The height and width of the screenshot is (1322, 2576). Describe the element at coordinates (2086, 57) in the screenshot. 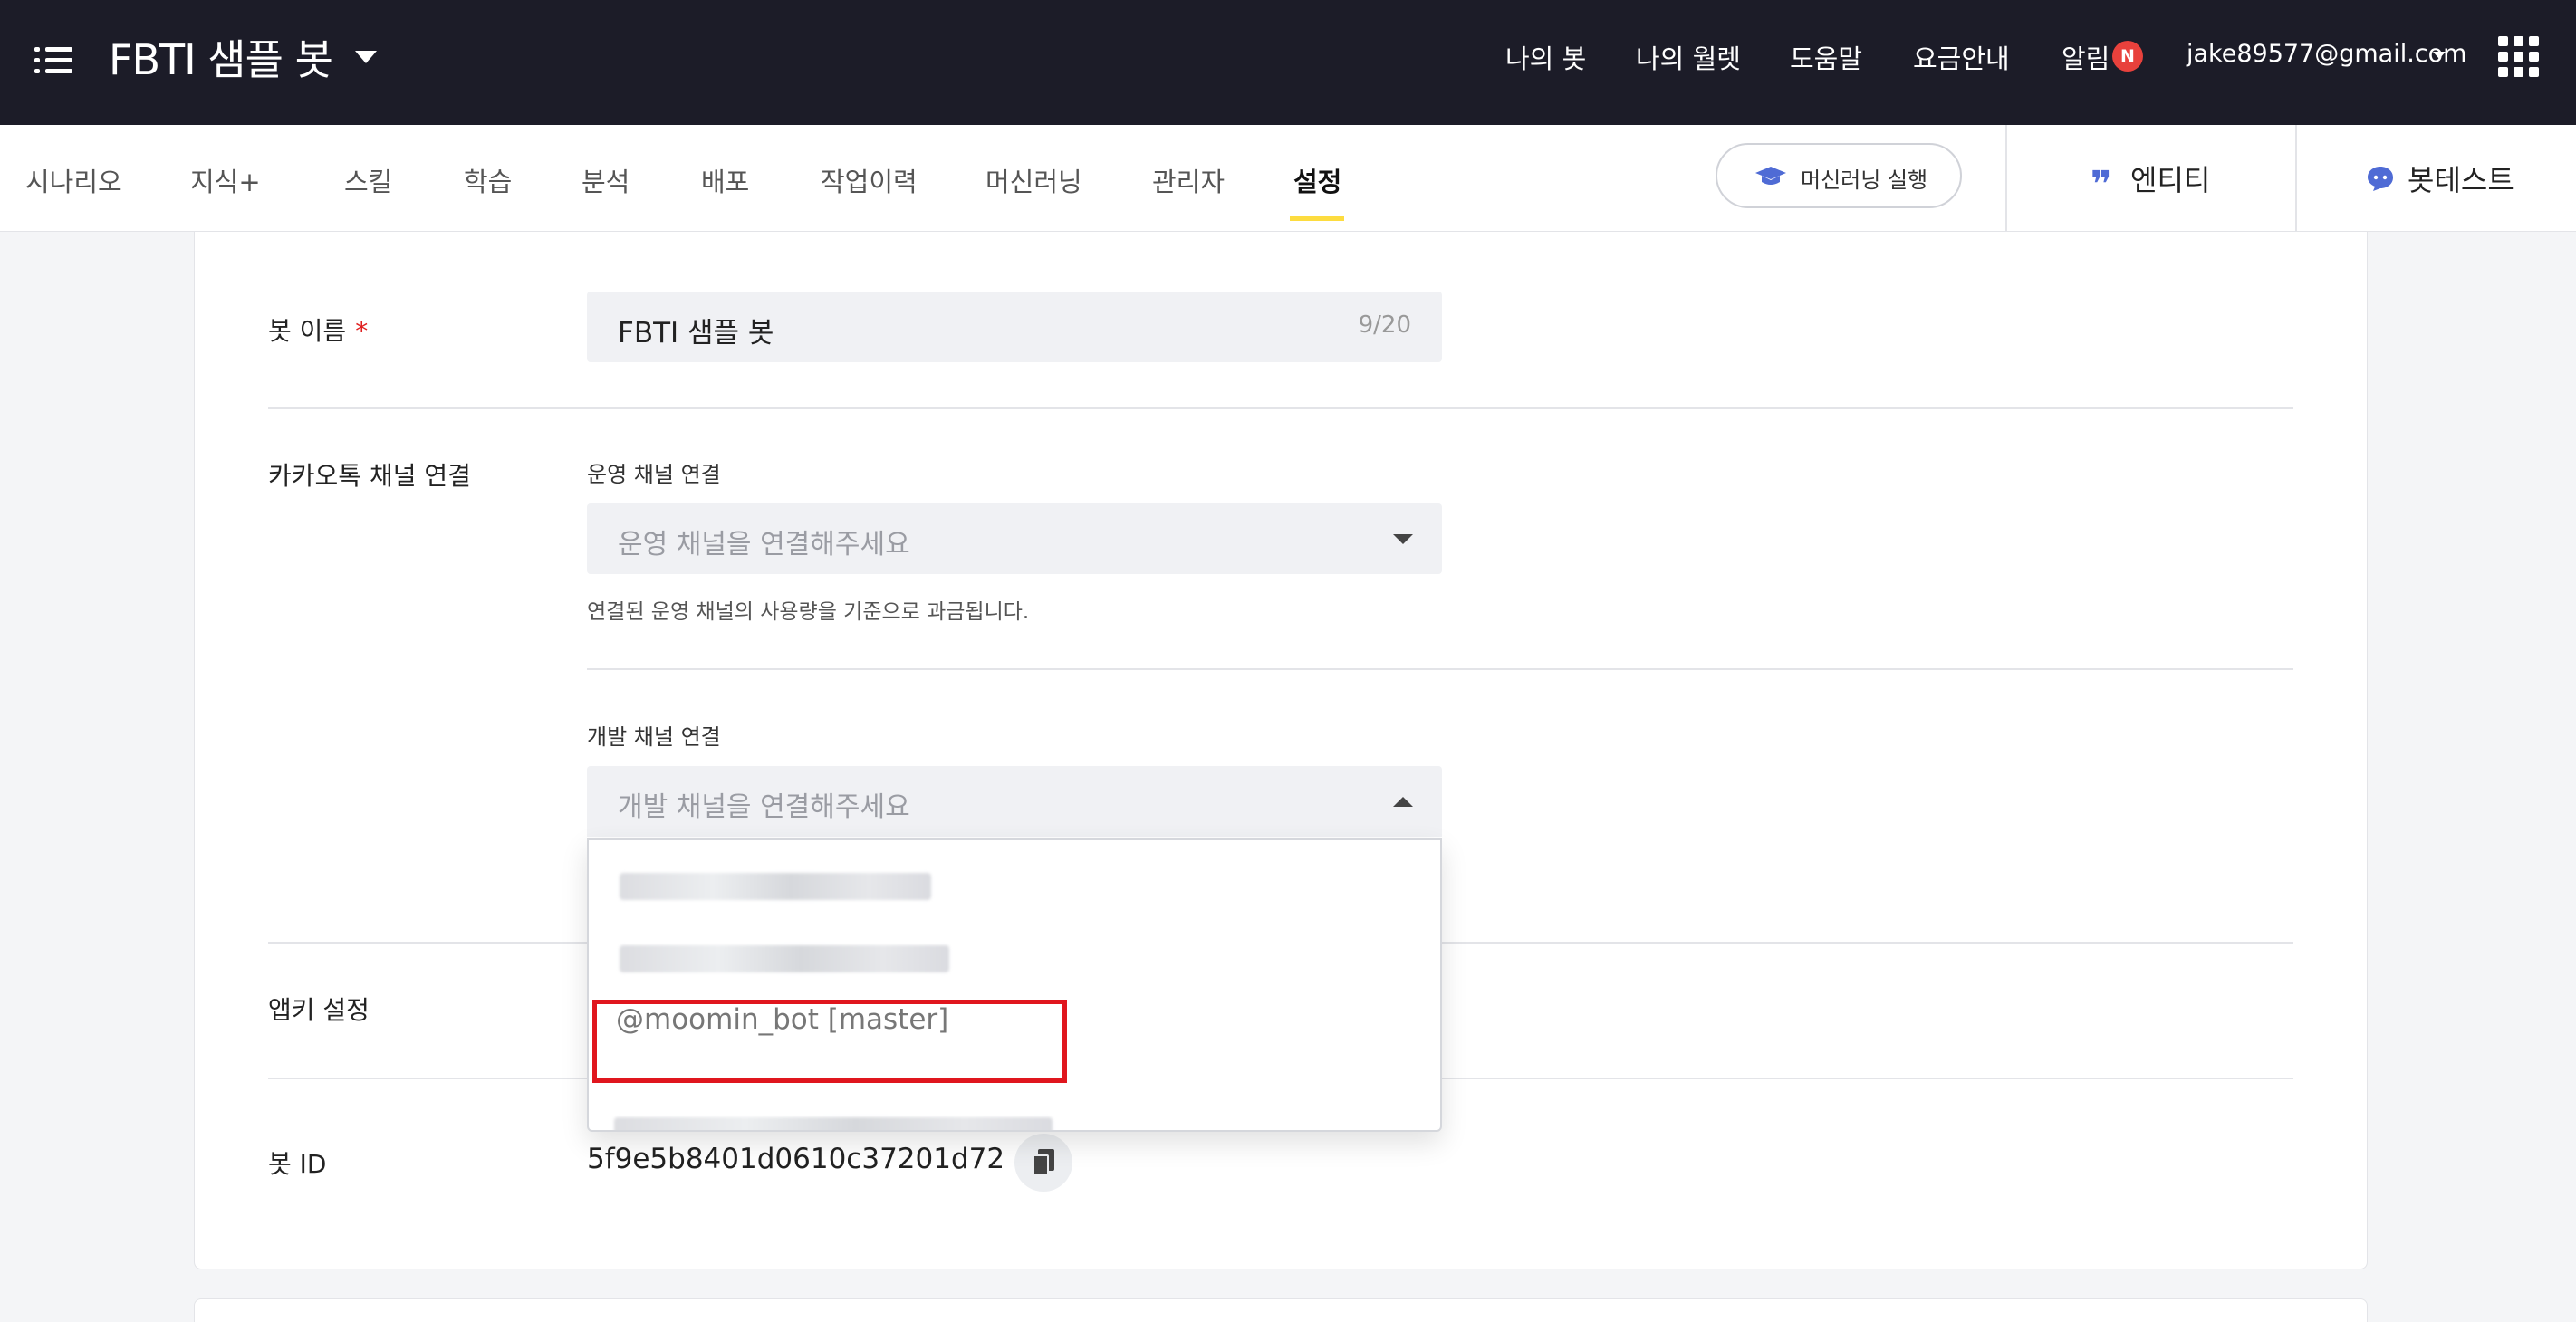

I see `nav-notifications: 알림` at that location.